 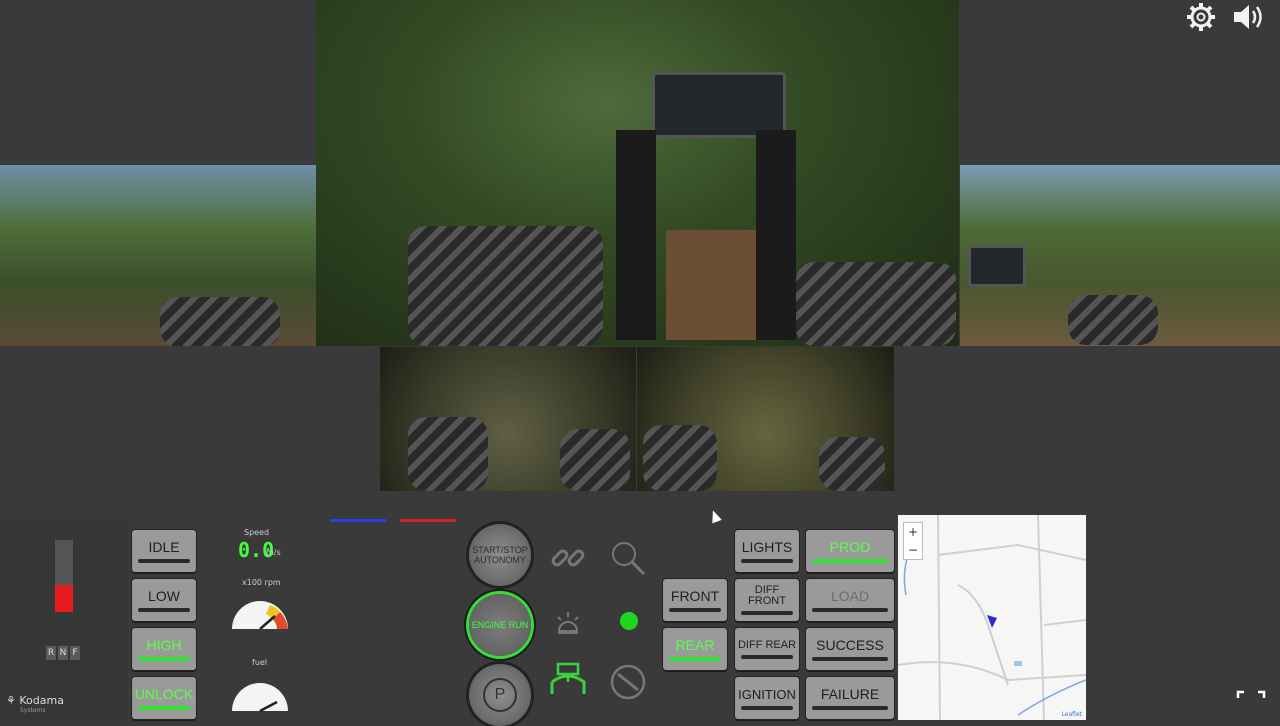 What do you see at coordinates (164, 596) in the screenshot?
I see `low-label: LOW` at bounding box center [164, 596].